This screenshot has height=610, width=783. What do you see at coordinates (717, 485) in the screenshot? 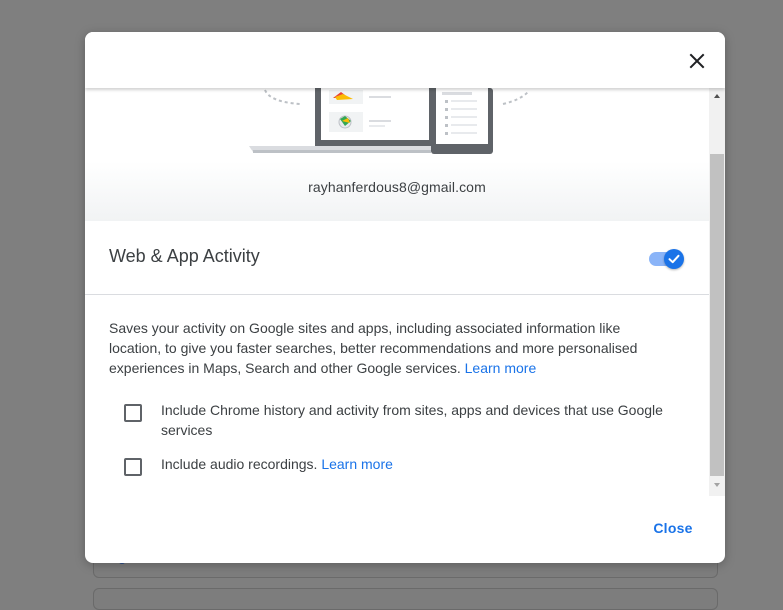
I see `scroll-down-arrow-icon` at bounding box center [717, 485].